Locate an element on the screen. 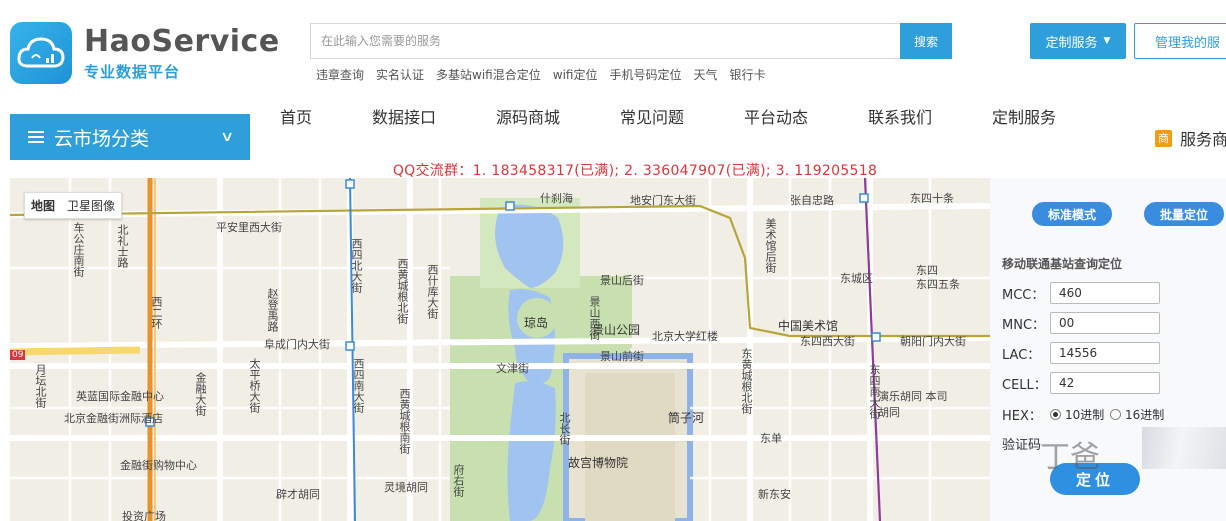 The width and height of the screenshot is (1226, 521). map-label: 金融街购物中心 is located at coordinates (158, 465).